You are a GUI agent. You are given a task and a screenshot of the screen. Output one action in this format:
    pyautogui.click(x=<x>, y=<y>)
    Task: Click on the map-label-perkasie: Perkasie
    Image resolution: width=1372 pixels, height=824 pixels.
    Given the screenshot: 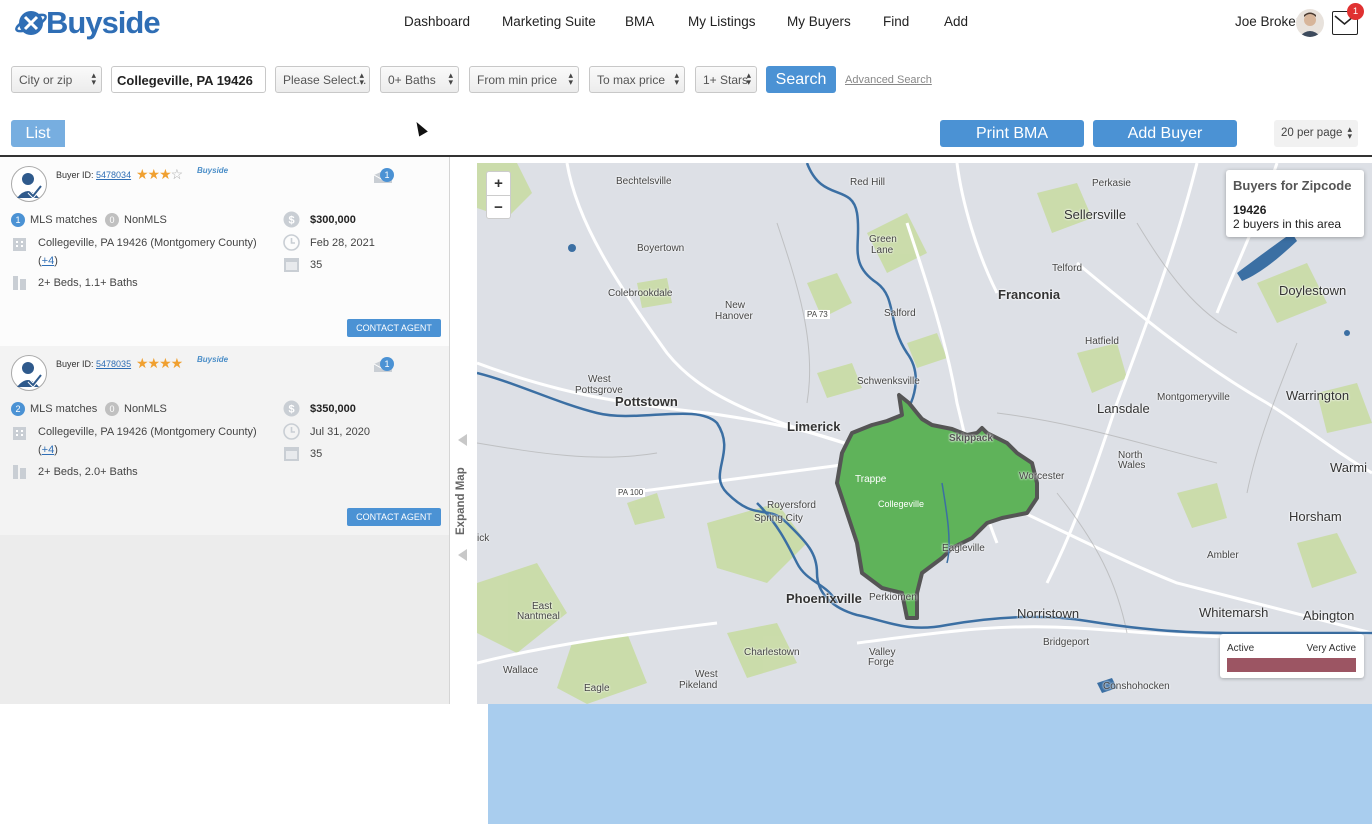 What is the action you would take?
    pyautogui.click(x=1111, y=183)
    